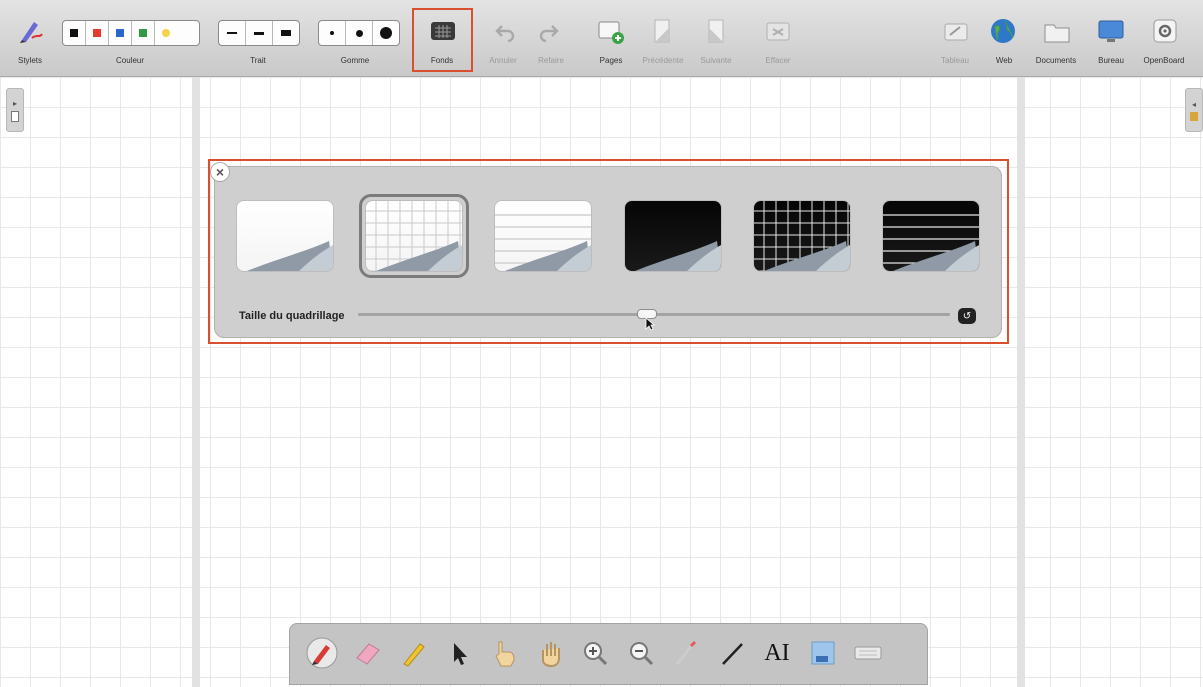 The width and height of the screenshot is (1203, 687). I want to click on web-button, so click(1003, 31).